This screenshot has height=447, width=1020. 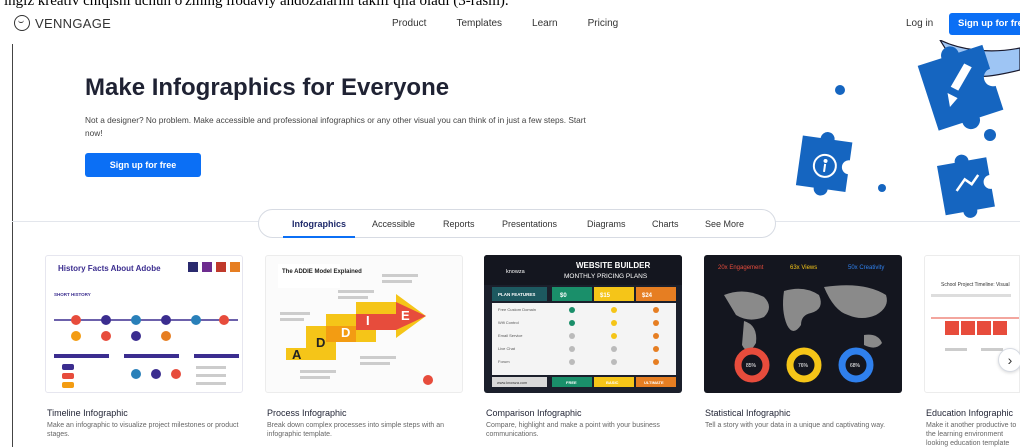 I want to click on card-thumbnail-timeline: History Facts About Adobe SHORT HISTORY, so click(x=144, y=324).